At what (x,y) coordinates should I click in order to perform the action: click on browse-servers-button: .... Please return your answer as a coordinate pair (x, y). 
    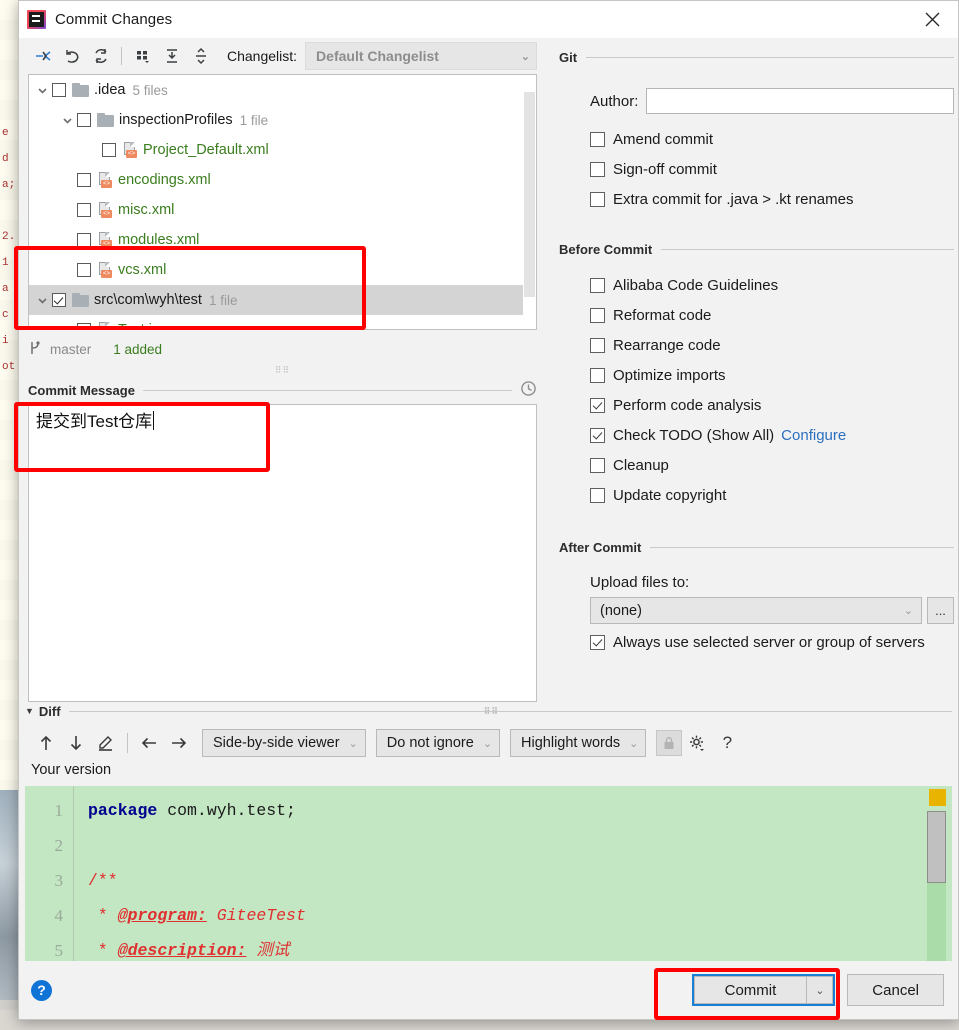
    Looking at the image, I should click on (940, 610).